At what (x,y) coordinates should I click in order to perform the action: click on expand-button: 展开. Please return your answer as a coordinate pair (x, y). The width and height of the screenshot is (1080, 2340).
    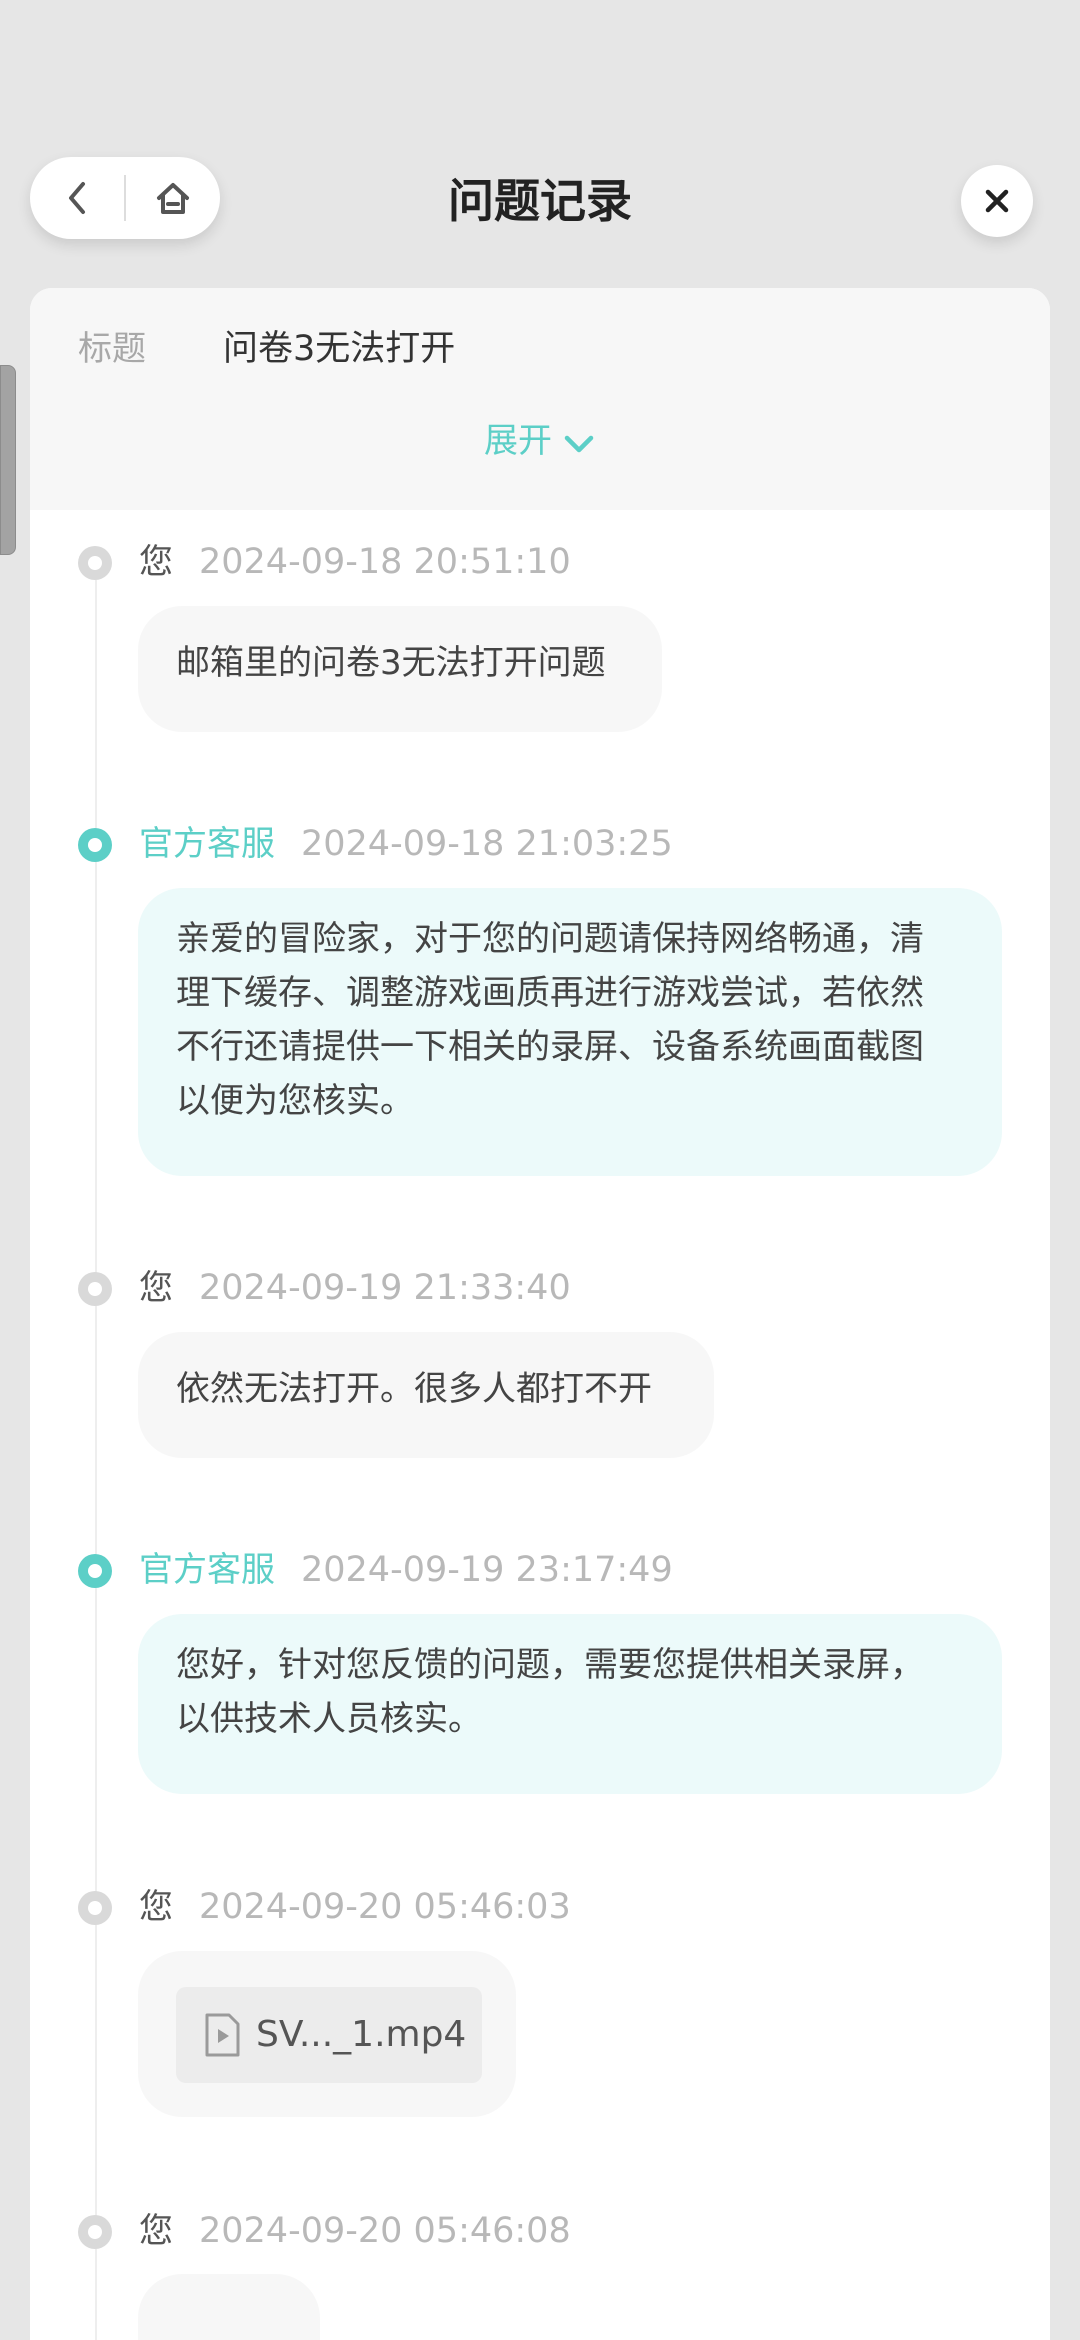
    Looking at the image, I should click on (540, 441).